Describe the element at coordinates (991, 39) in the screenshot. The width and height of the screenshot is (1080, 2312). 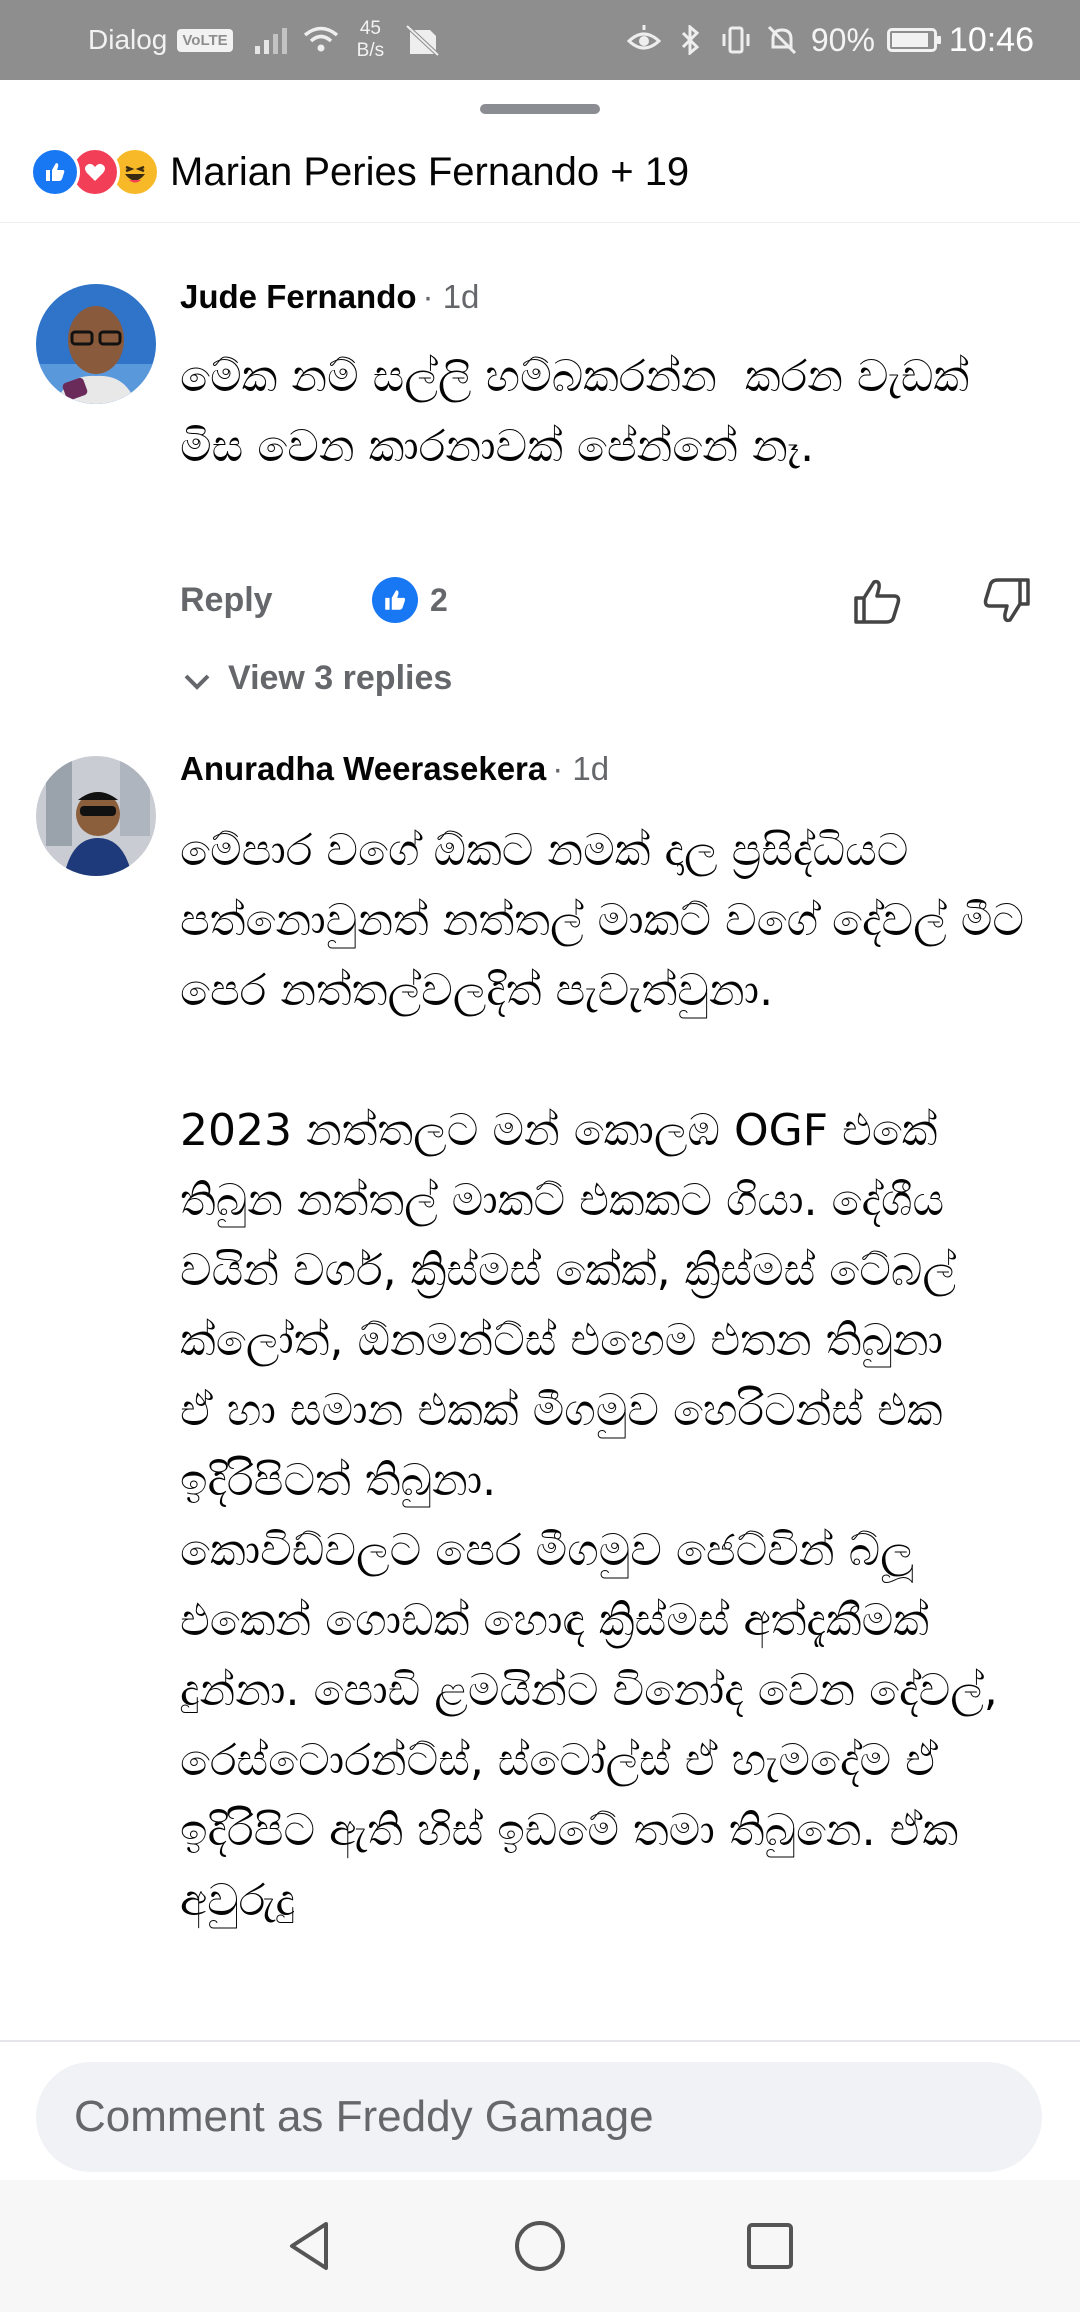
I see `clock: 10:46` at that location.